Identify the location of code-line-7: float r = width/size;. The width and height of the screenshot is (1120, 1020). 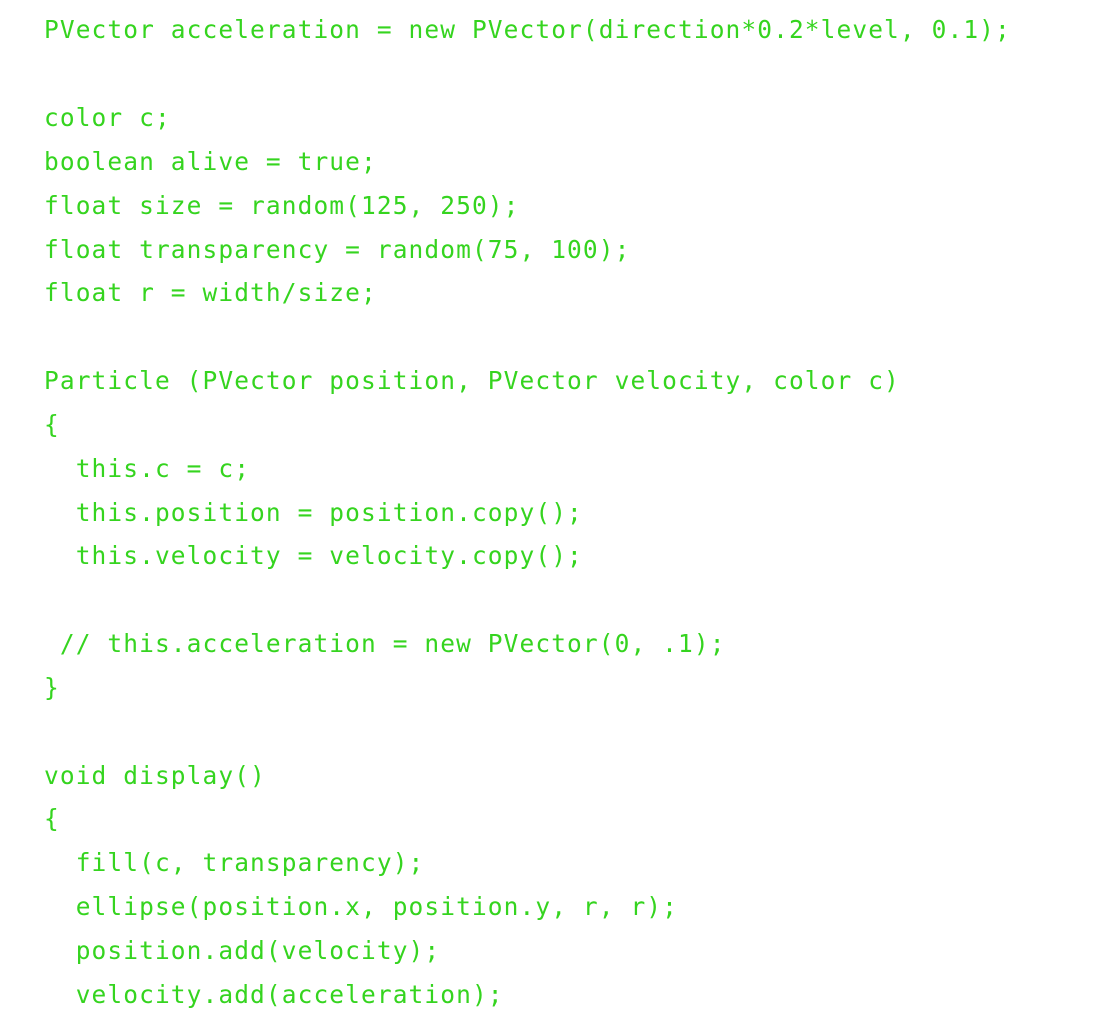
(210, 292).